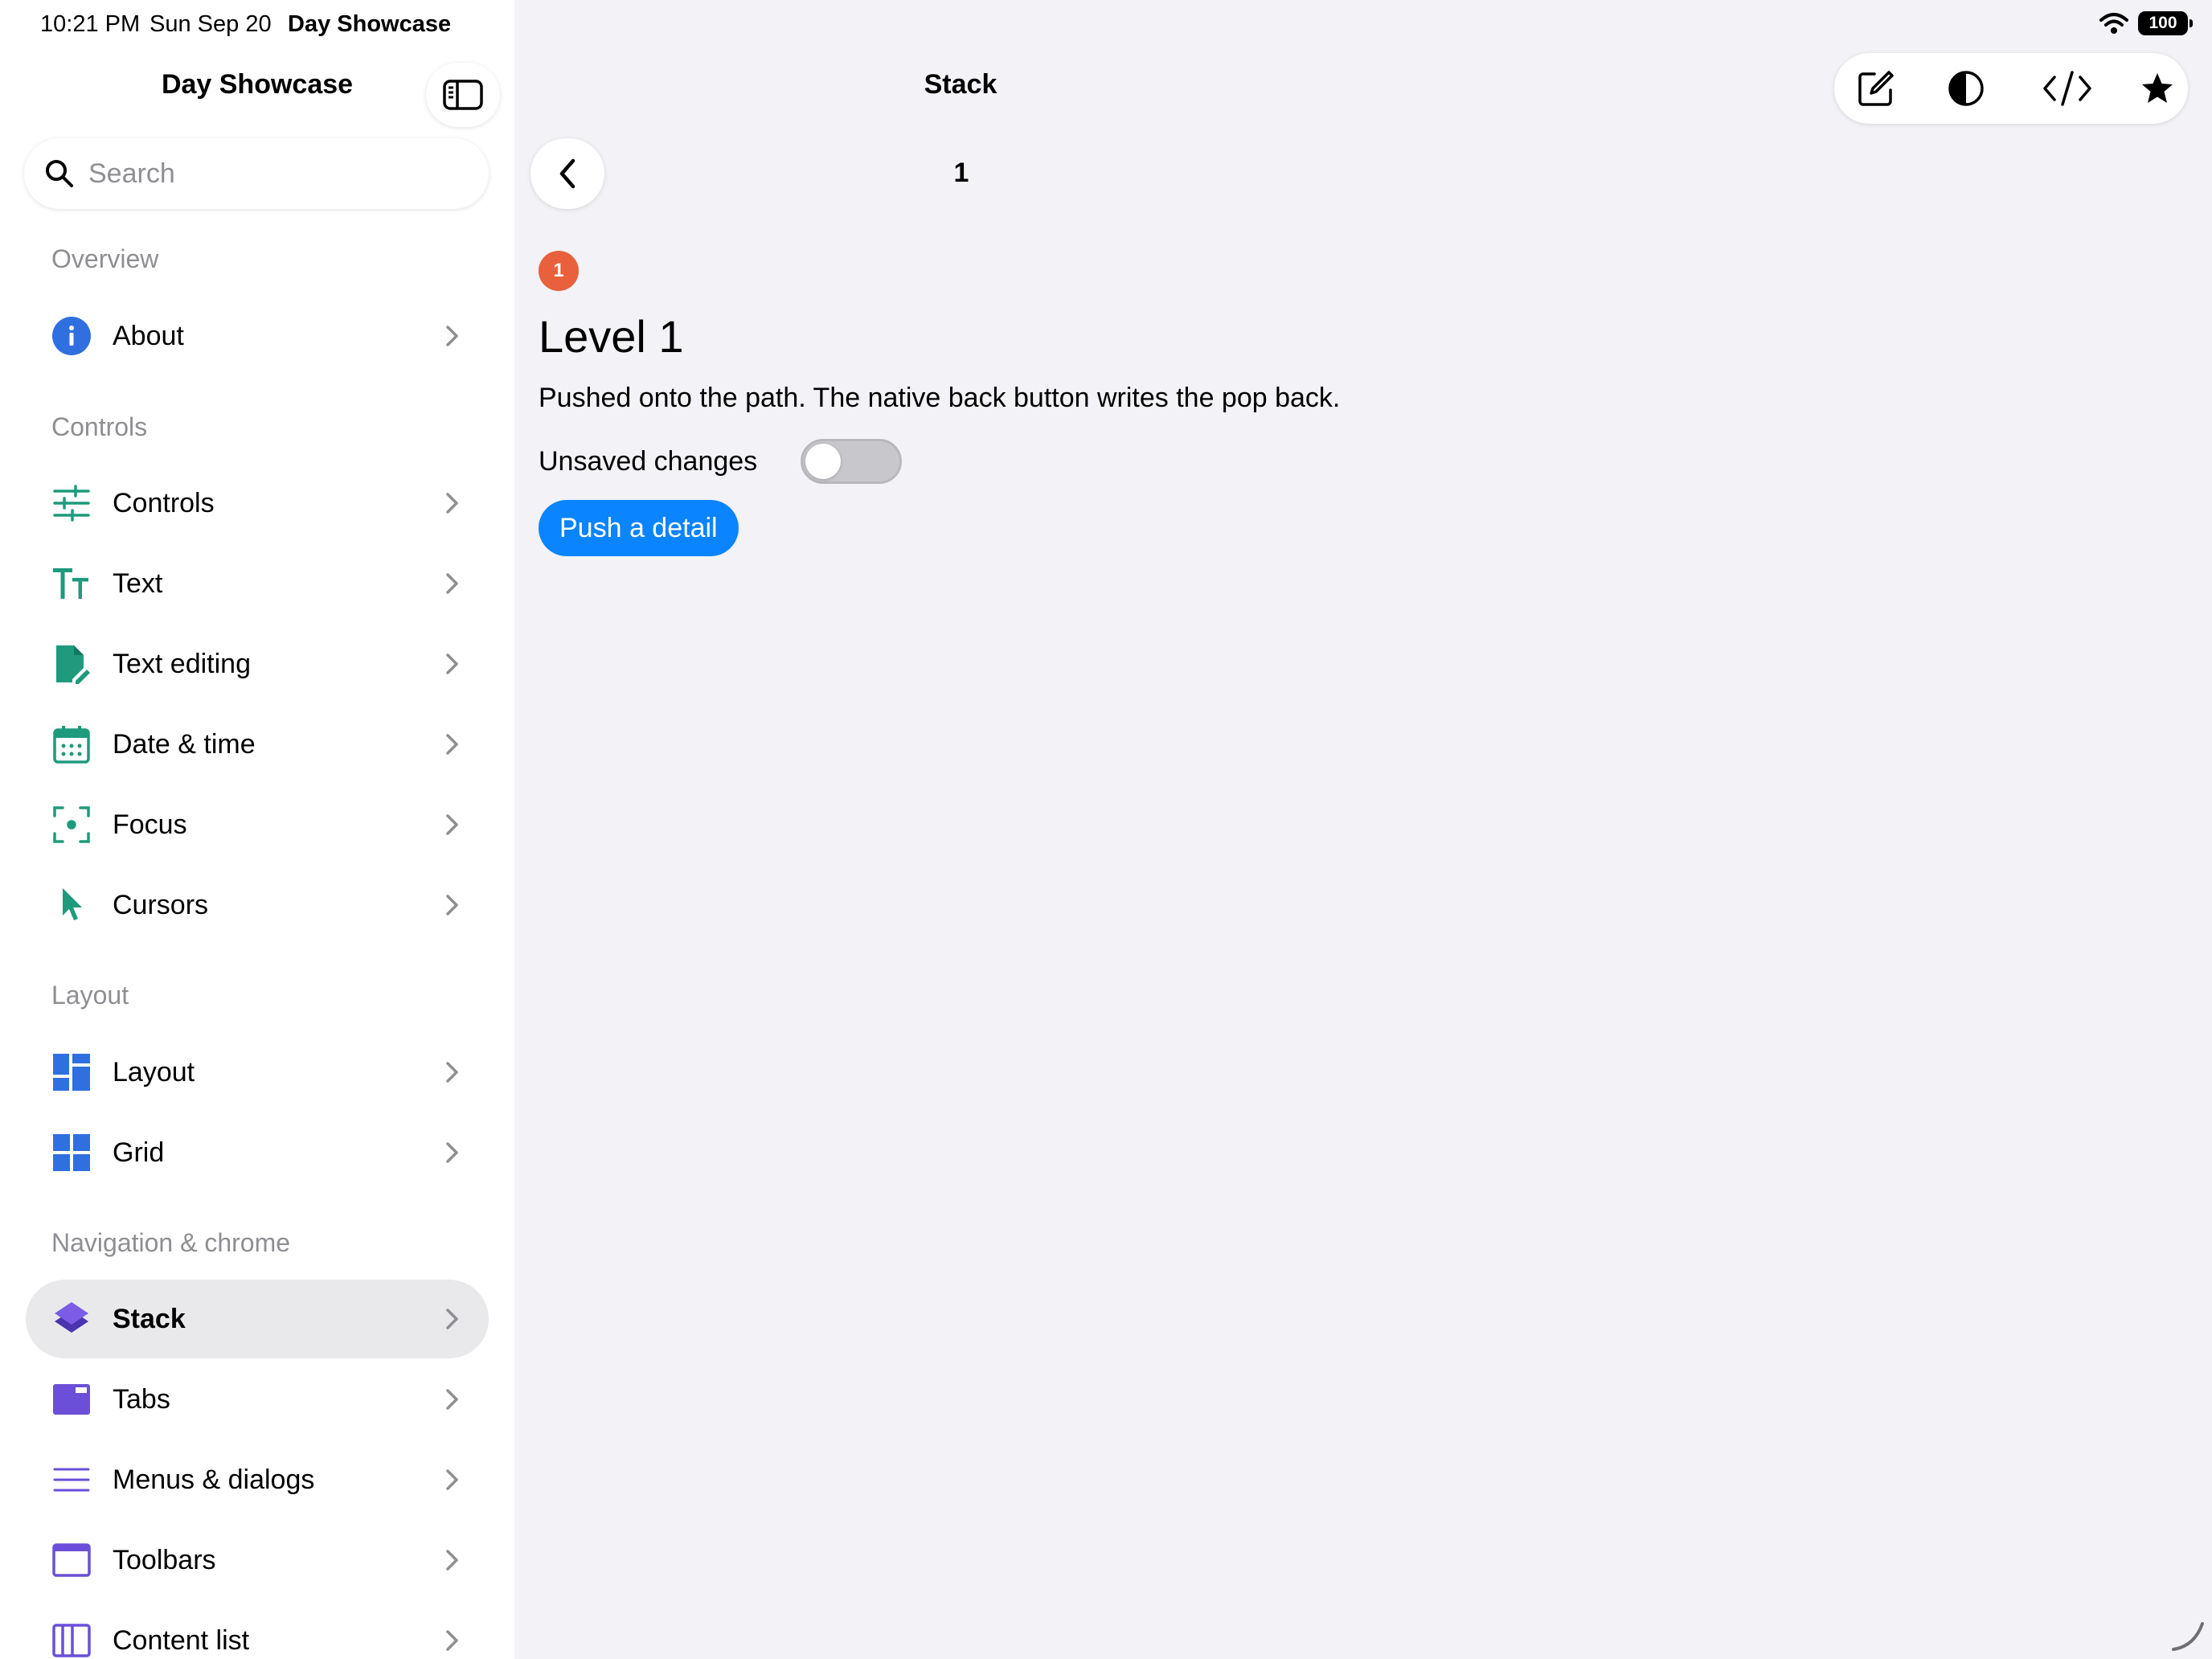 The image size is (2212, 1659). I want to click on path-count: 1, so click(961, 173).